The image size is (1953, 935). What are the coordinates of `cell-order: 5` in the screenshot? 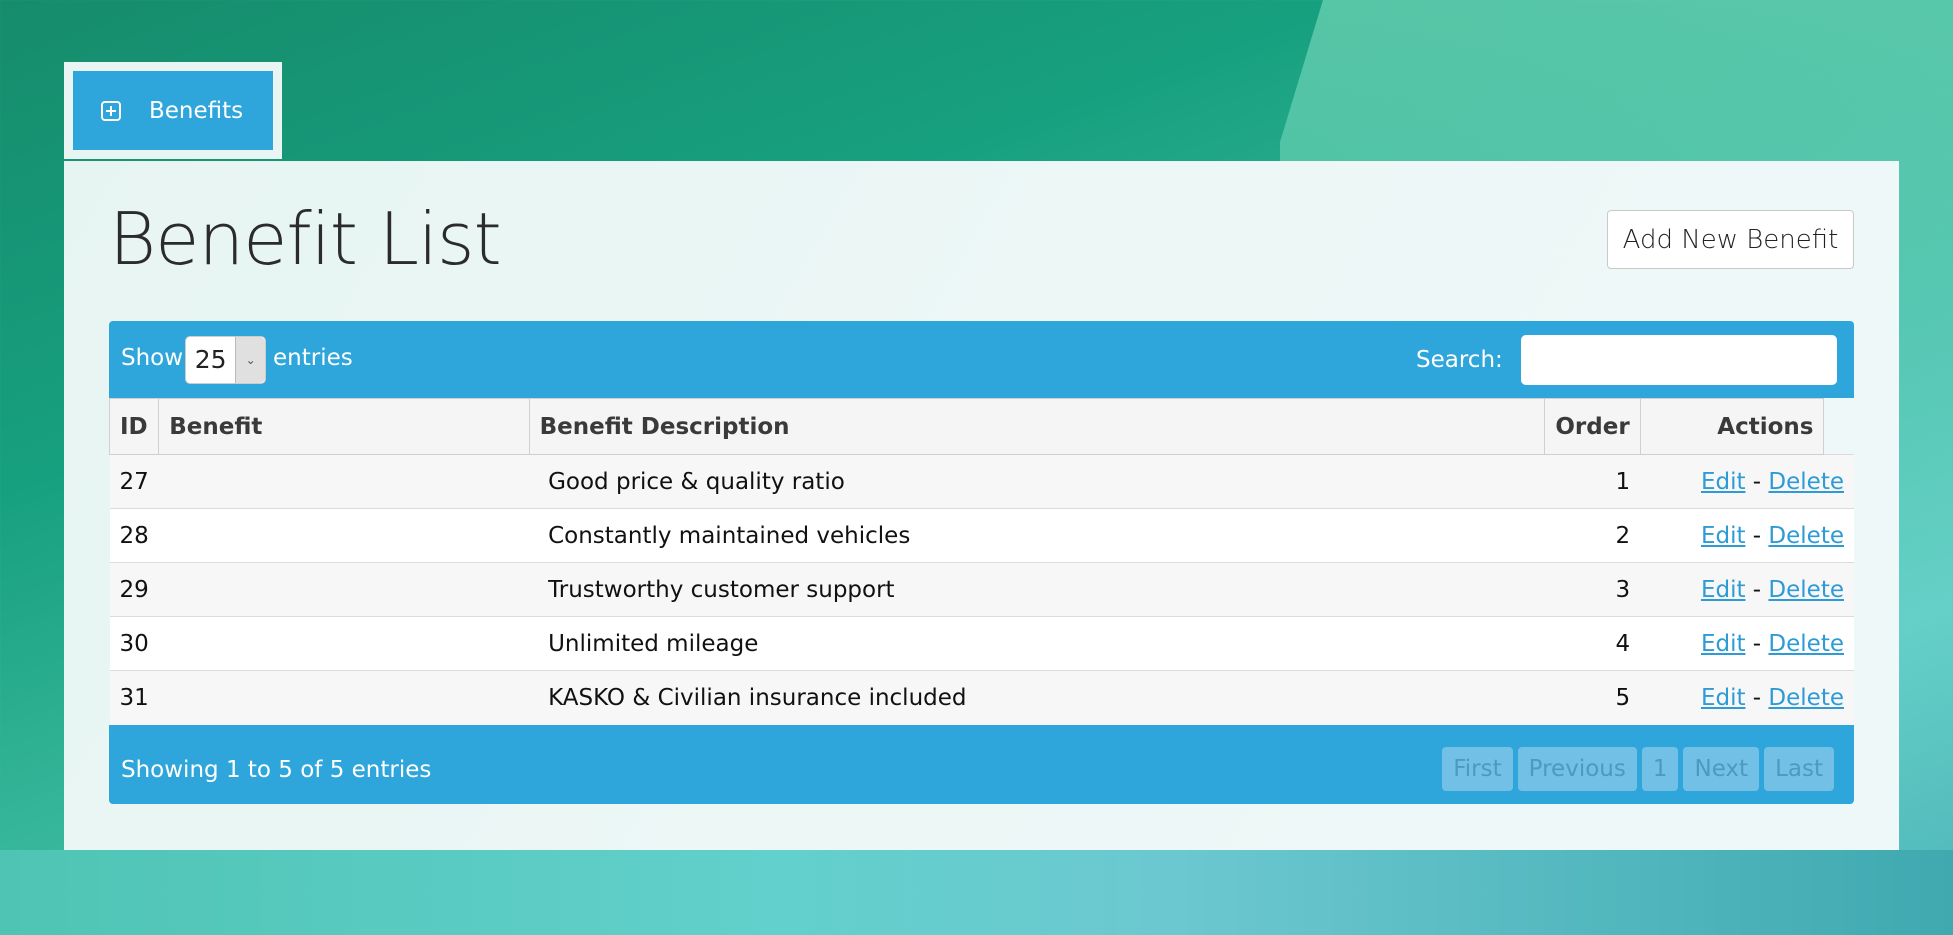 It's located at (1592, 697).